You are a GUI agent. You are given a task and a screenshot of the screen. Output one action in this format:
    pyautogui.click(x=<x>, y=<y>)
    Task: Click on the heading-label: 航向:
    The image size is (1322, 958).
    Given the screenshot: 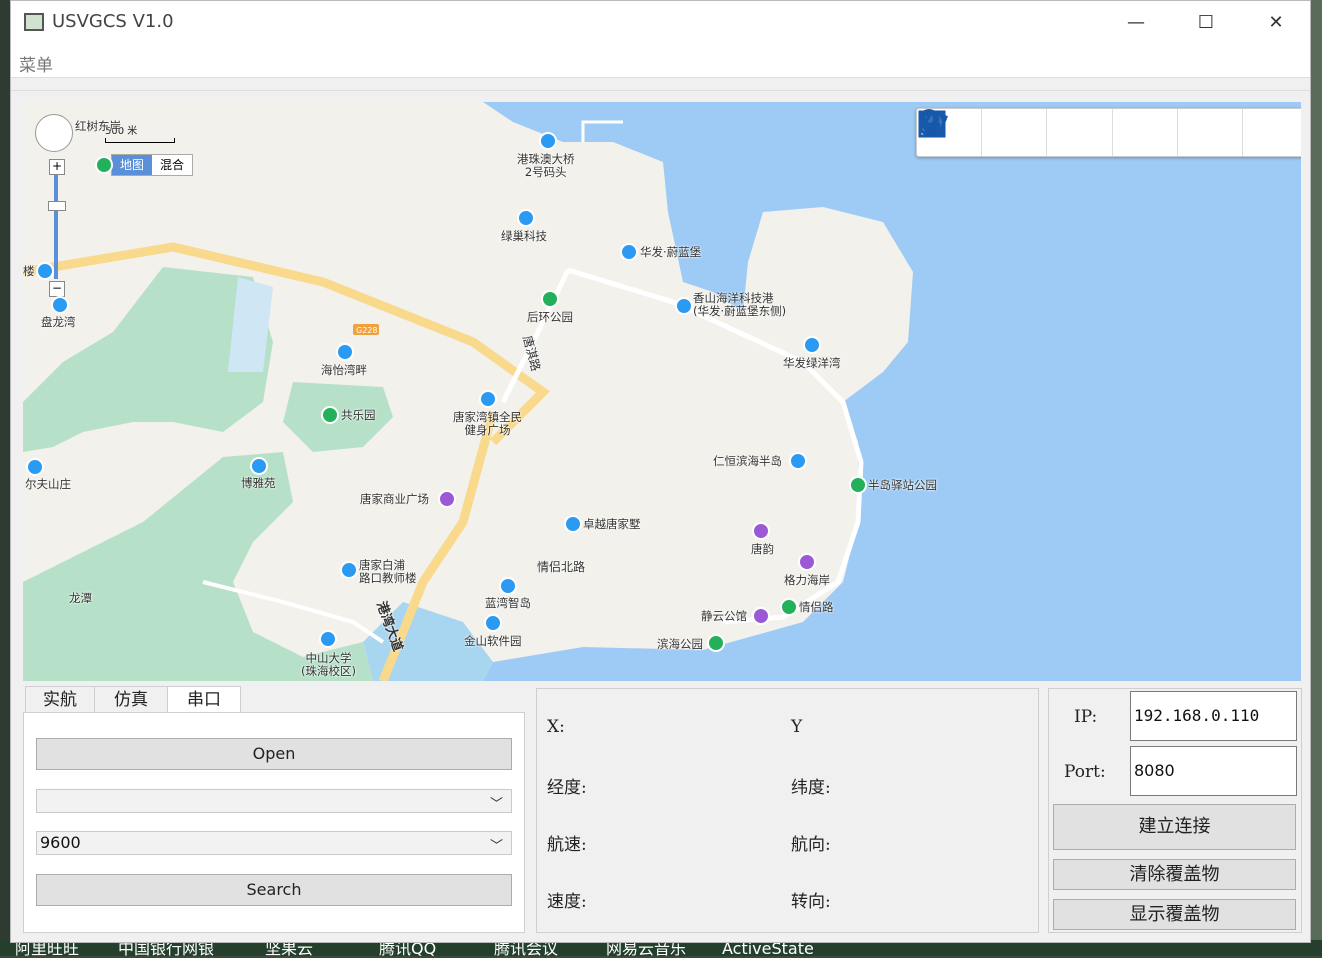 What is the action you would take?
    pyautogui.click(x=811, y=845)
    